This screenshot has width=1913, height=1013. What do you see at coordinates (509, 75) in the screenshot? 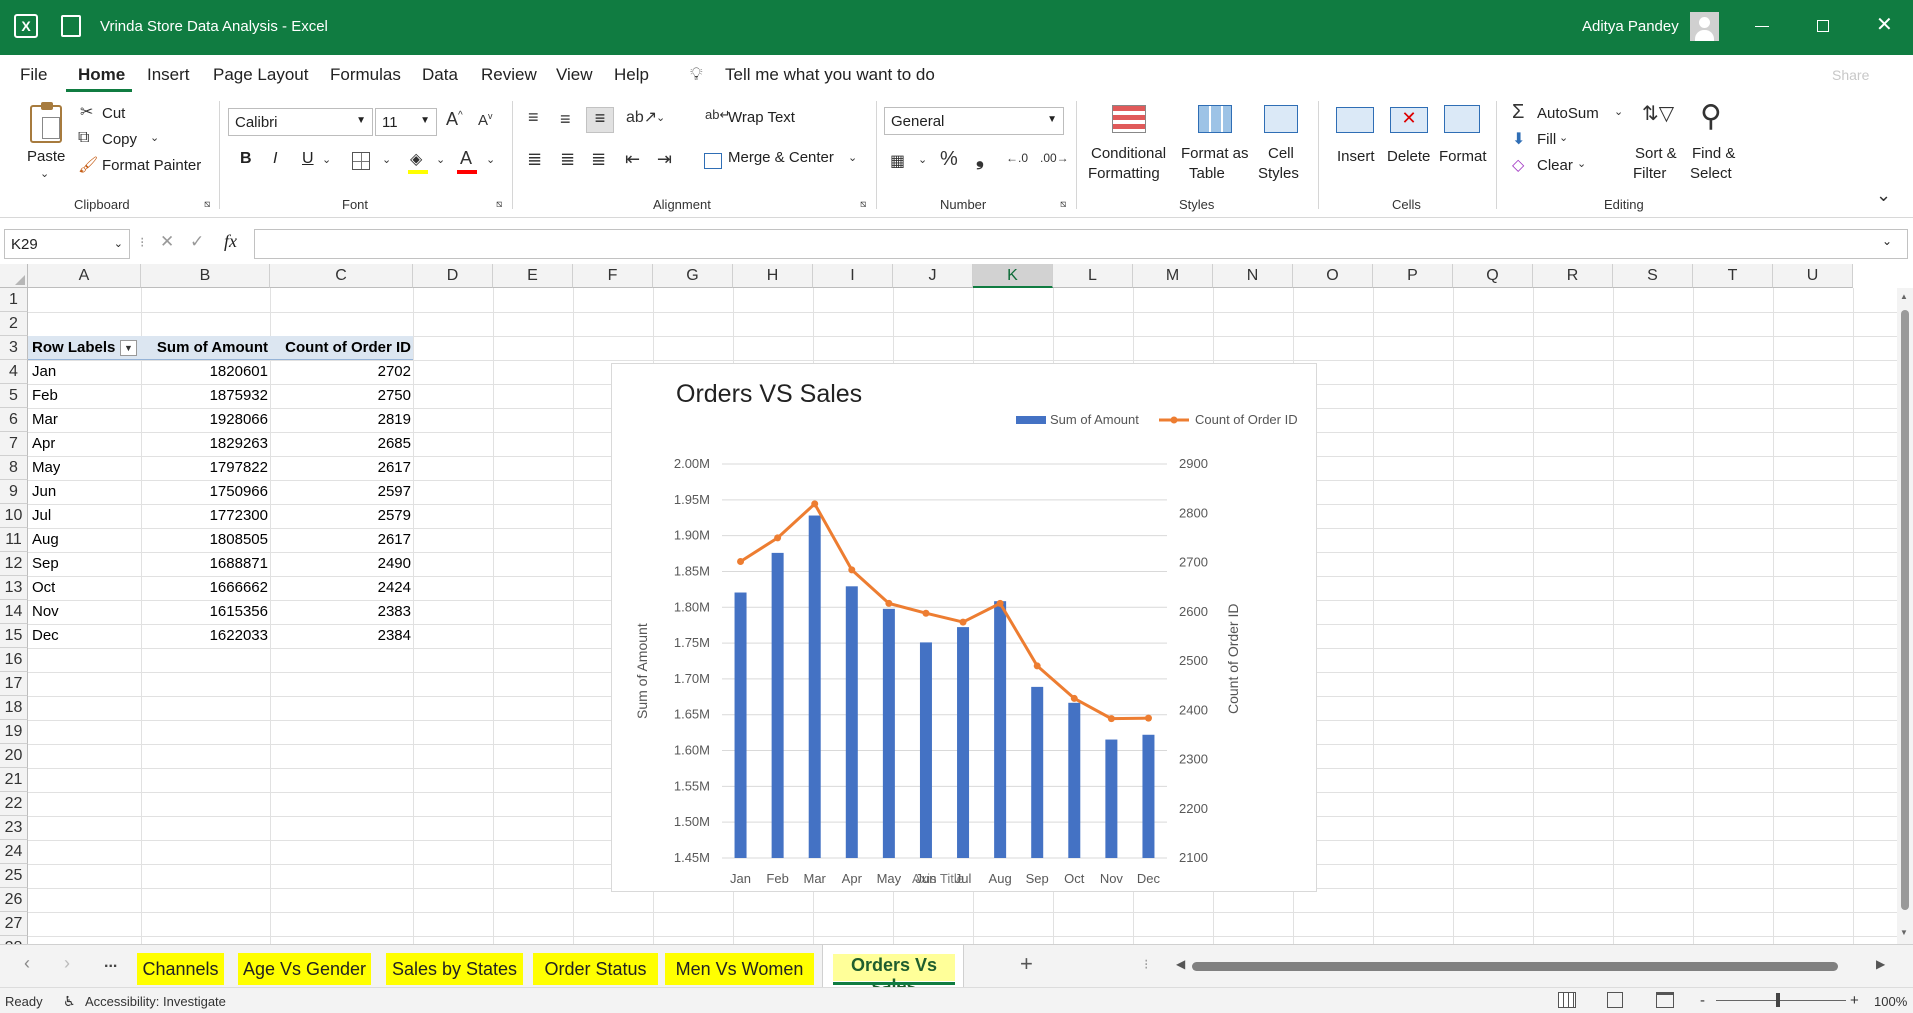
I see `menu-review: Review` at bounding box center [509, 75].